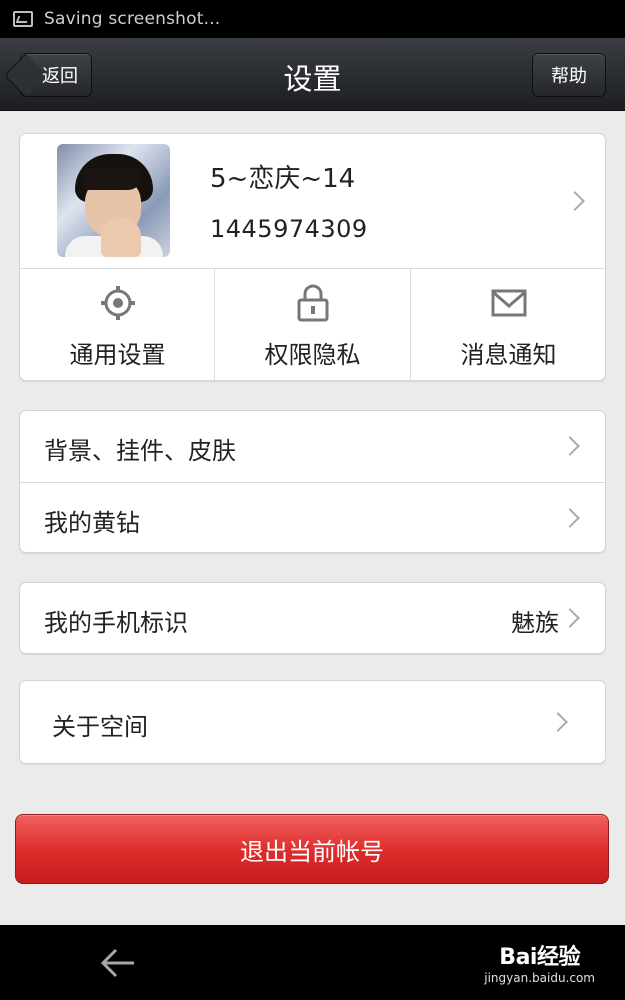 This screenshot has width=625, height=1000. I want to click on menu-group: 我的手机标识 魅族, so click(312, 618).